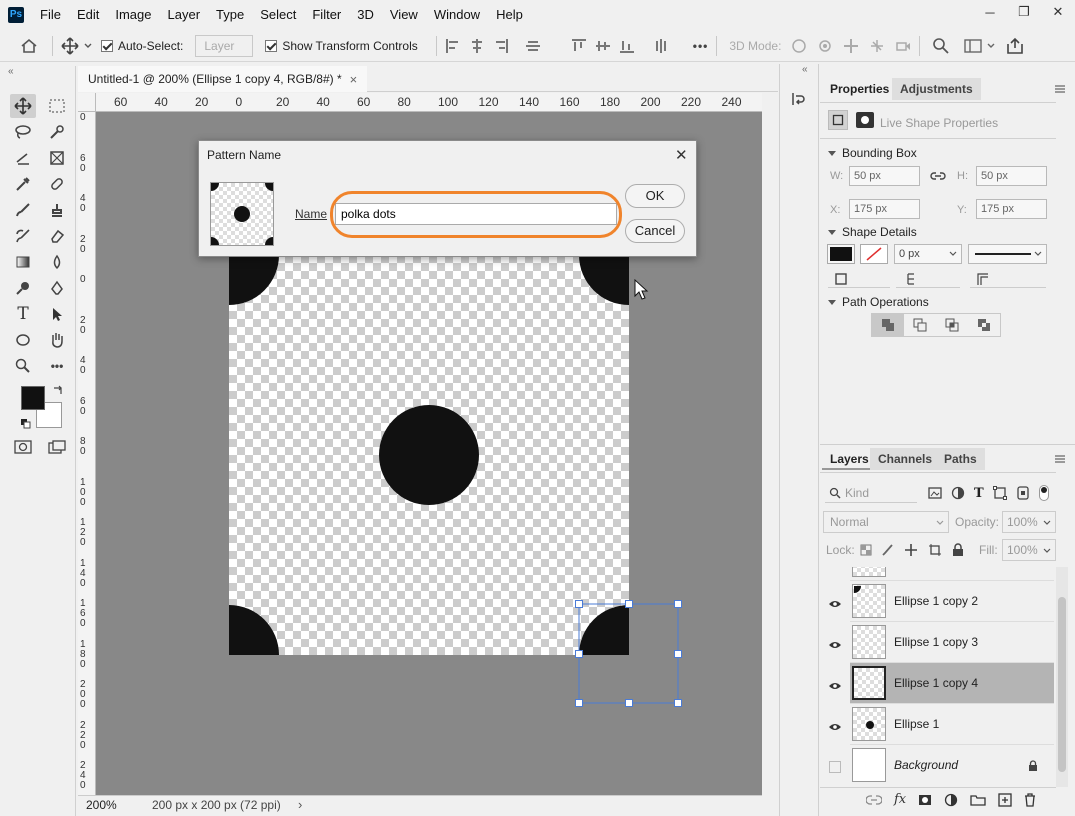 The width and height of the screenshot is (1075, 816). Describe the element at coordinates (23, 447) in the screenshot. I see `quick-mask-icon` at that location.